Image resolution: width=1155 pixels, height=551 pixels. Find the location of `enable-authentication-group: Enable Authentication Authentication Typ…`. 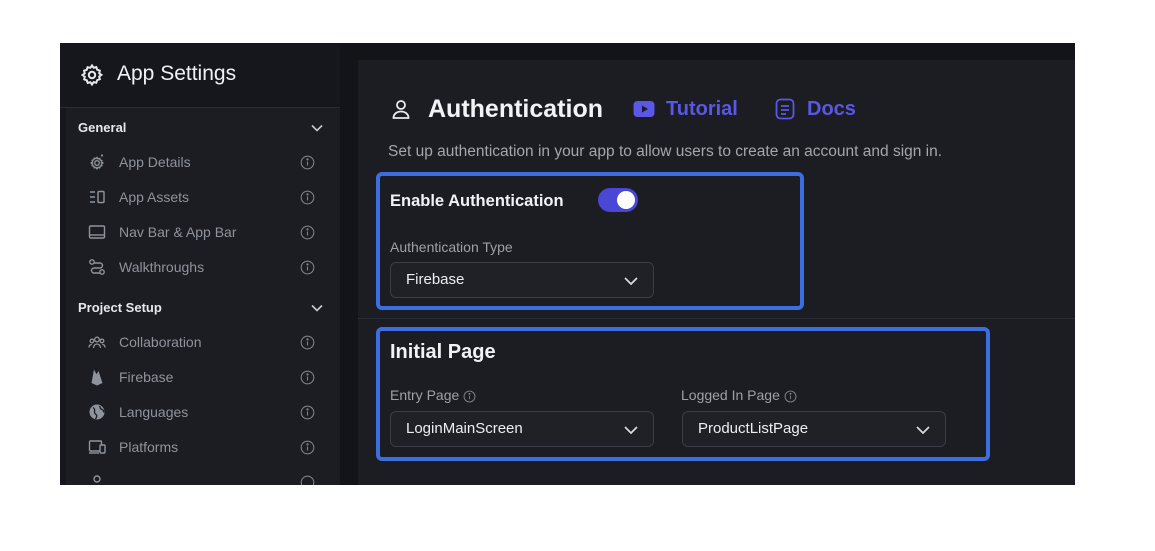

enable-authentication-group: Enable Authentication Authentication Typ… is located at coordinates (590, 241).